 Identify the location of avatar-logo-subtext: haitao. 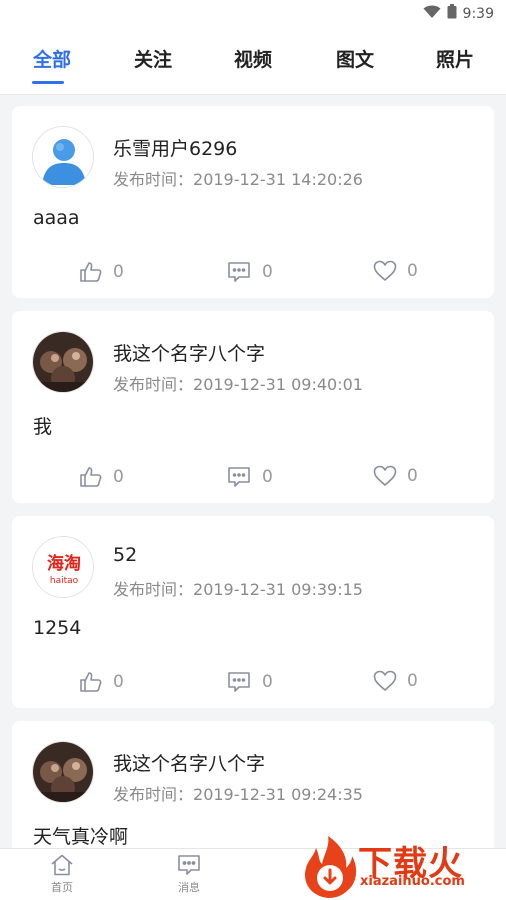
(64, 581).